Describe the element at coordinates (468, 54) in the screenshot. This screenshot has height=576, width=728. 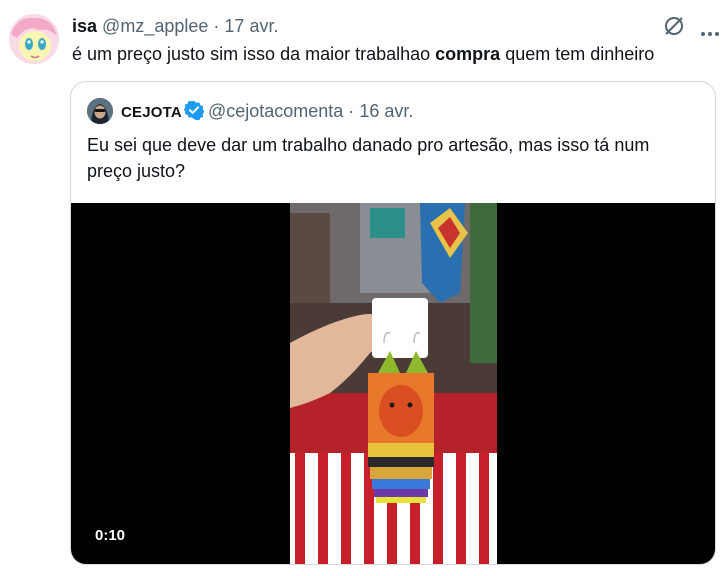
I see `tweet-text-bold: compra` at that location.